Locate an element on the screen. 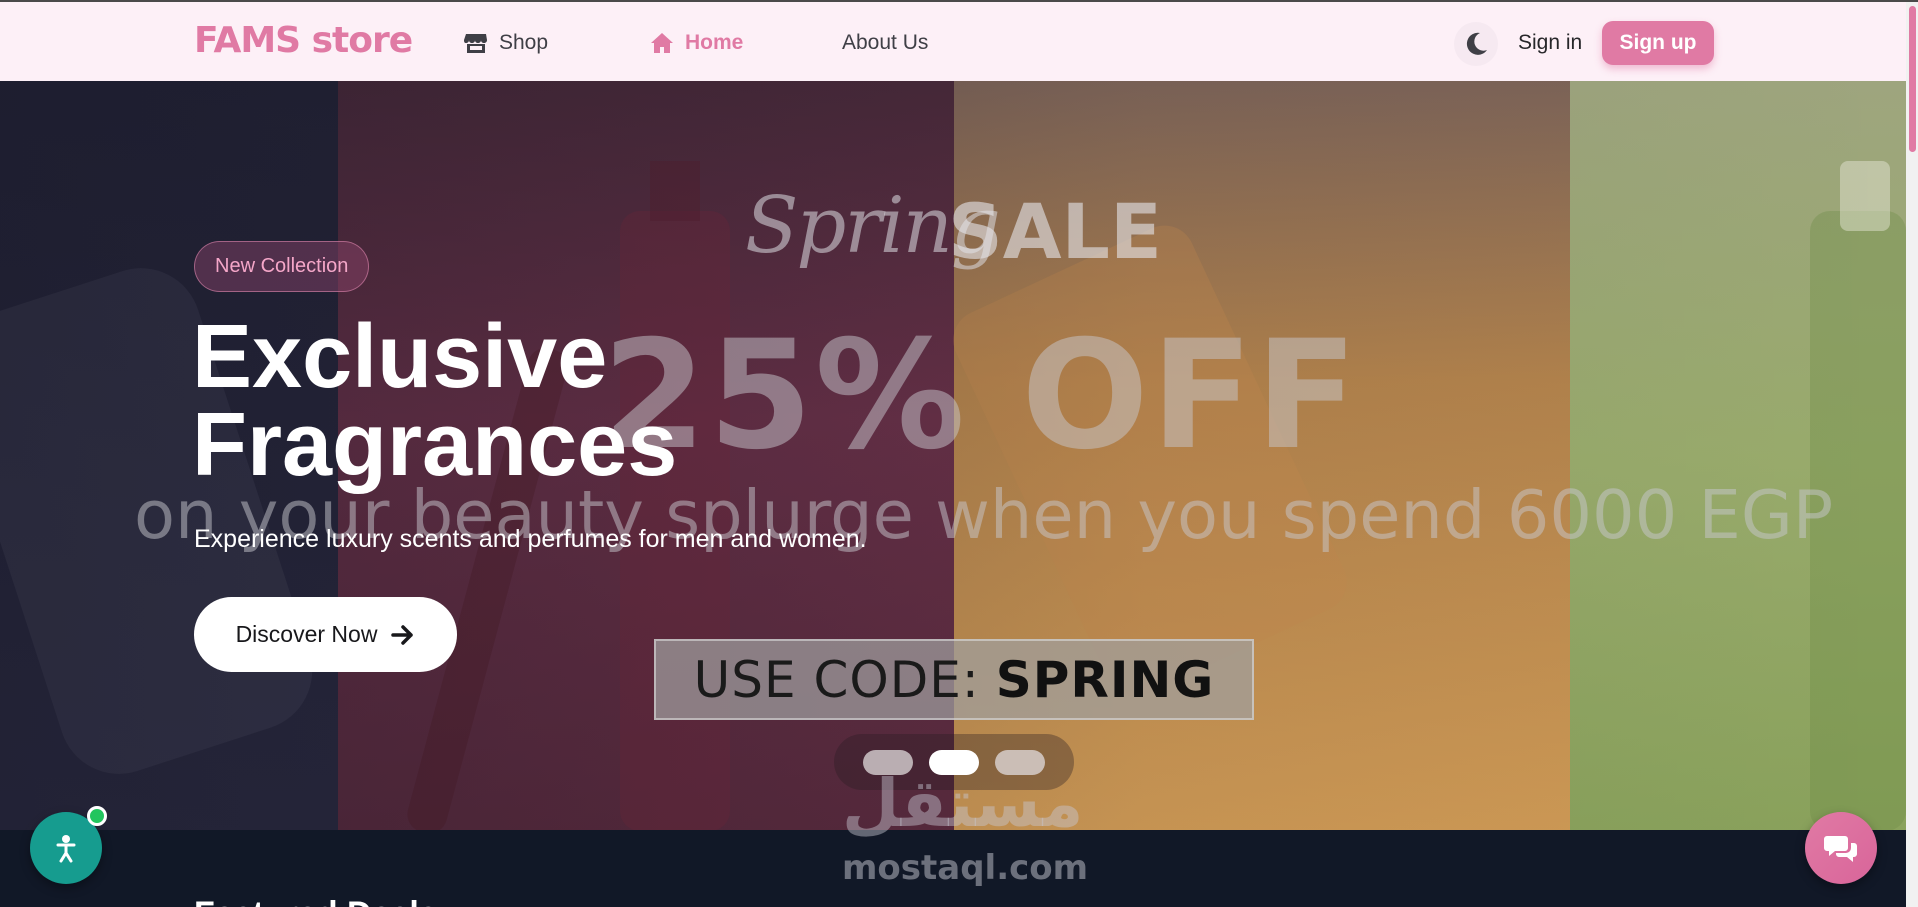 Image resolution: width=1918 pixels, height=907 pixels. nav-link-about: About Us is located at coordinates (885, 43).